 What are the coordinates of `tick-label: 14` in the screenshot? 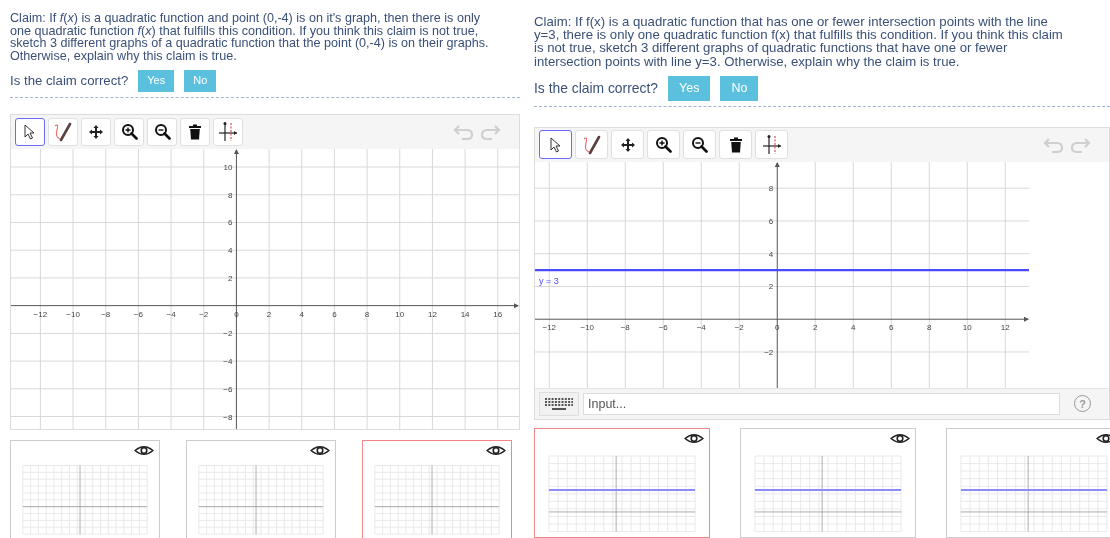 It's located at (465, 314).